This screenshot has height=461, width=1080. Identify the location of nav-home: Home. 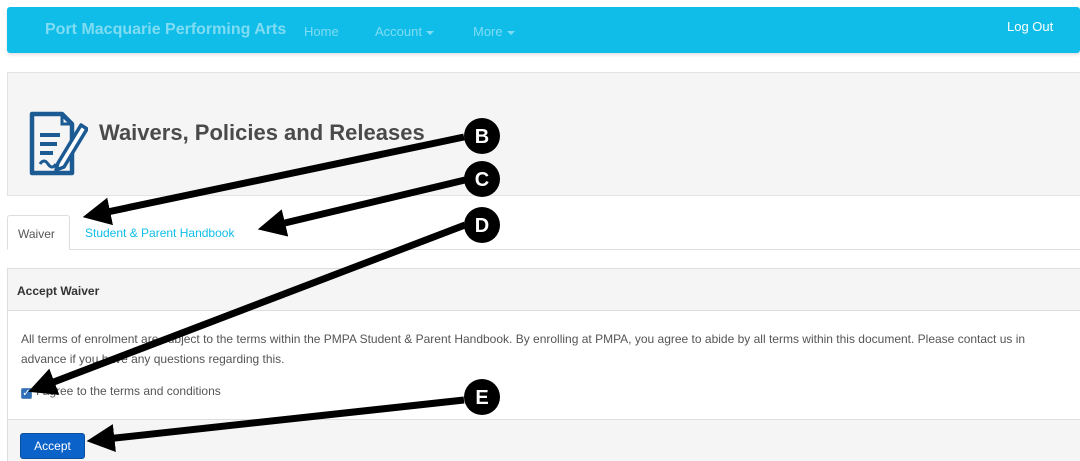
(321, 31).